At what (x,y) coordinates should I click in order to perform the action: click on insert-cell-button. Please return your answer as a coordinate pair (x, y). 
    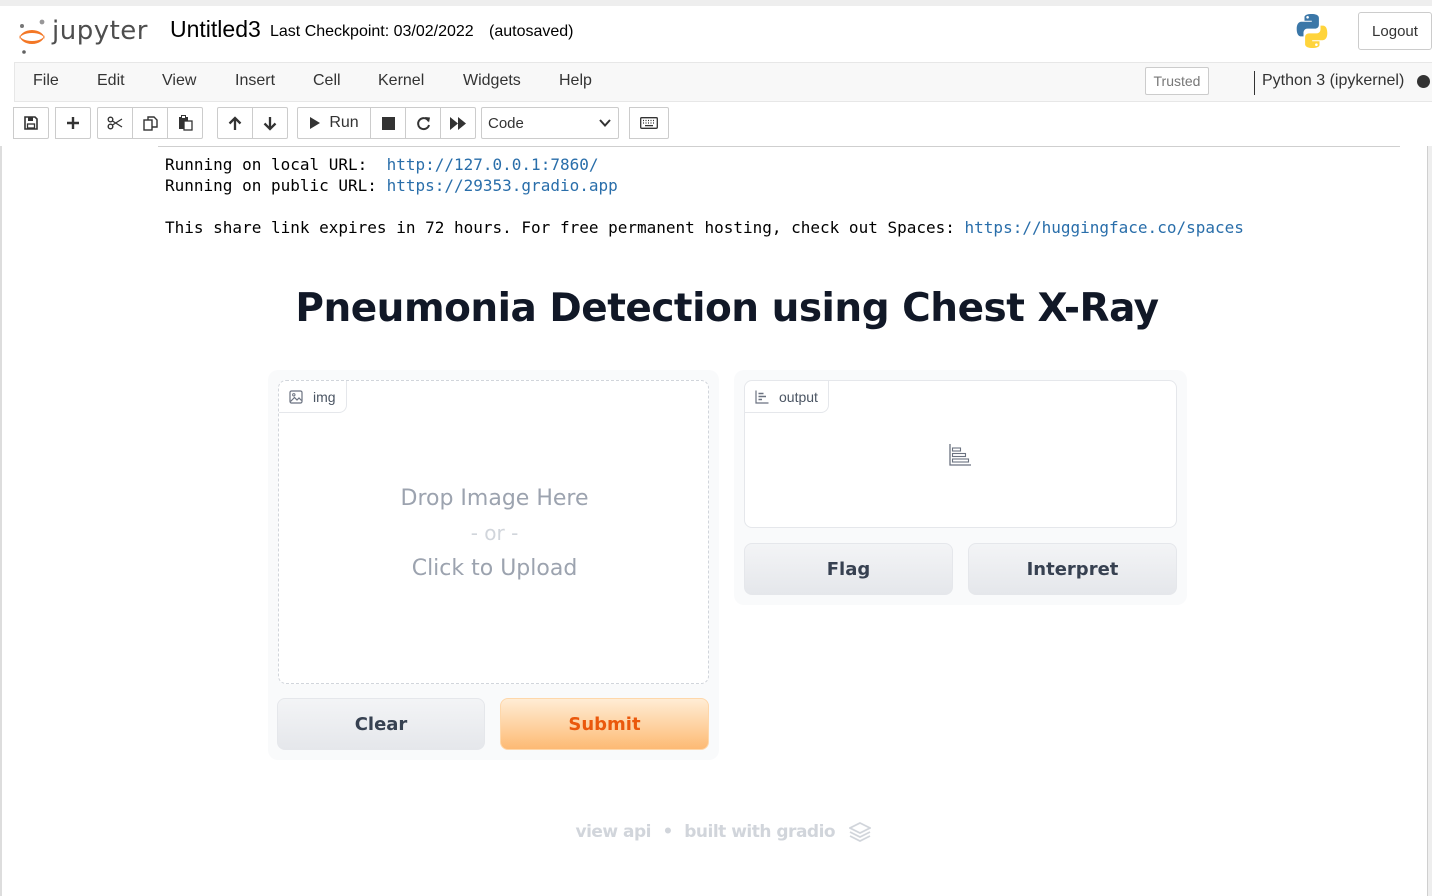
    Looking at the image, I should click on (73, 123).